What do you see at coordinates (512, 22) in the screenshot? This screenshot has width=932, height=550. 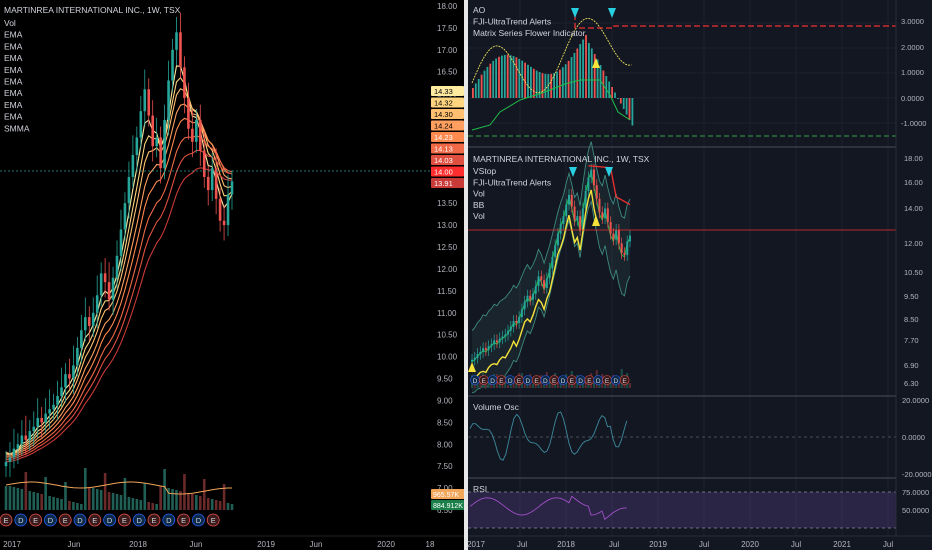 I see `ao-pane-label: FJI-UltraTrend Alerts` at bounding box center [512, 22].